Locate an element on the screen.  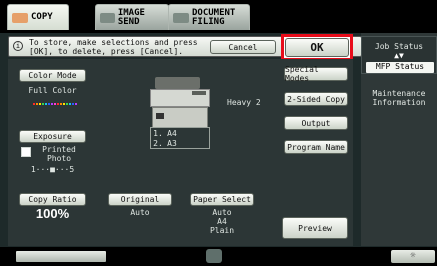
paper-select-button: Paper Select is located at coordinates (222, 199).